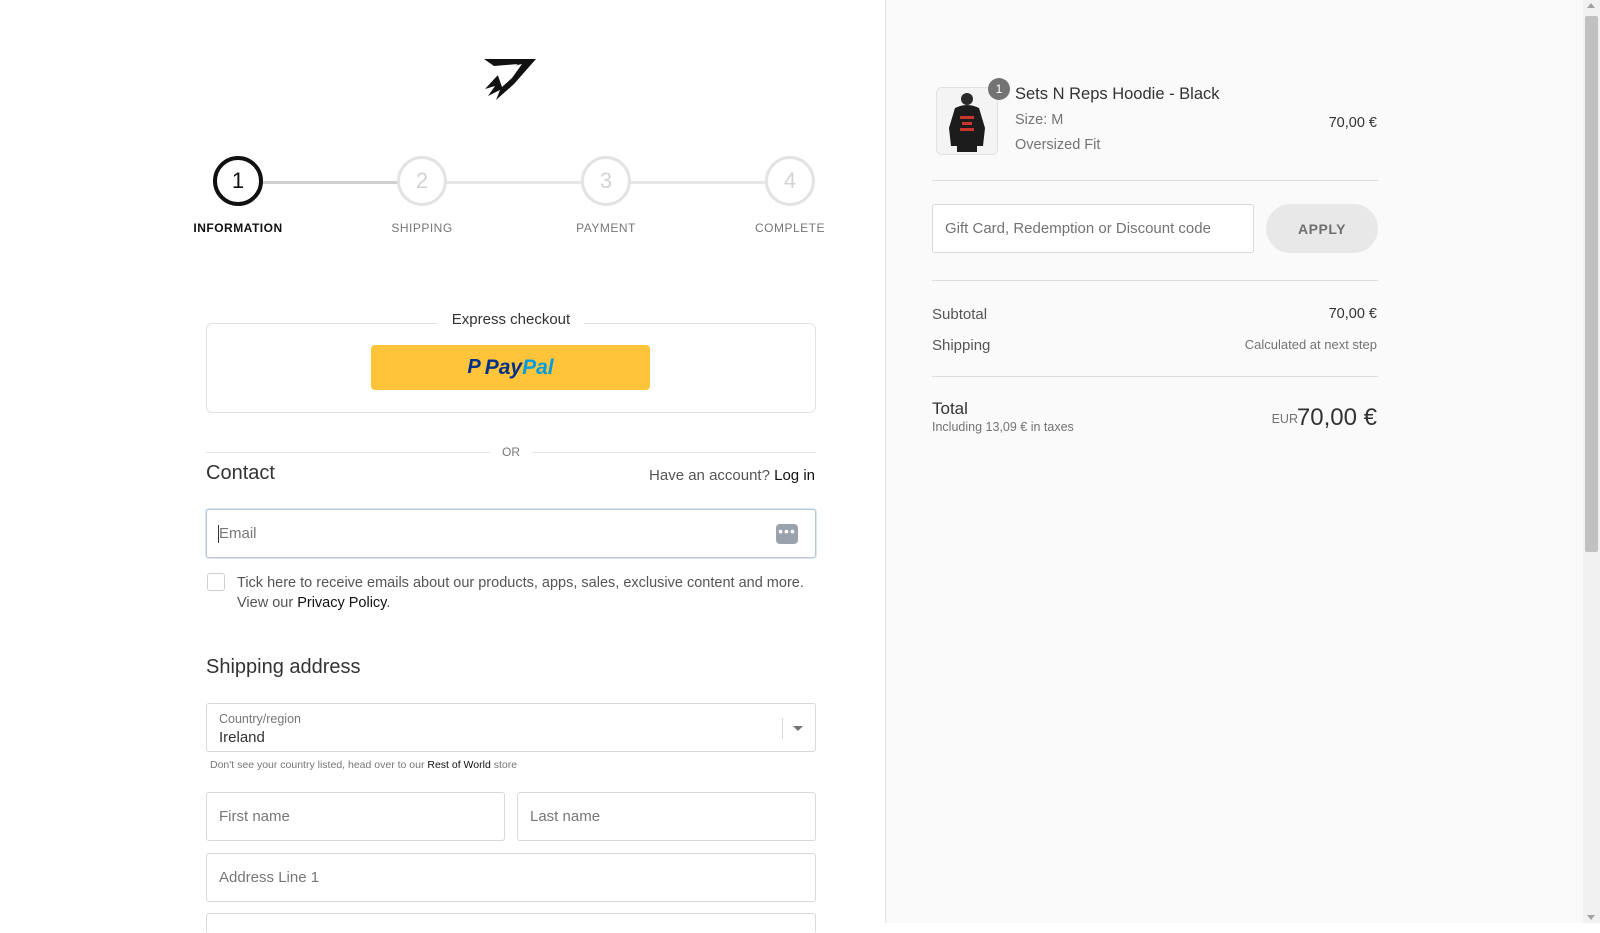 The height and width of the screenshot is (933, 1600). I want to click on product-name: Sets N Reps Hoodie - Black, so click(1117, 94).